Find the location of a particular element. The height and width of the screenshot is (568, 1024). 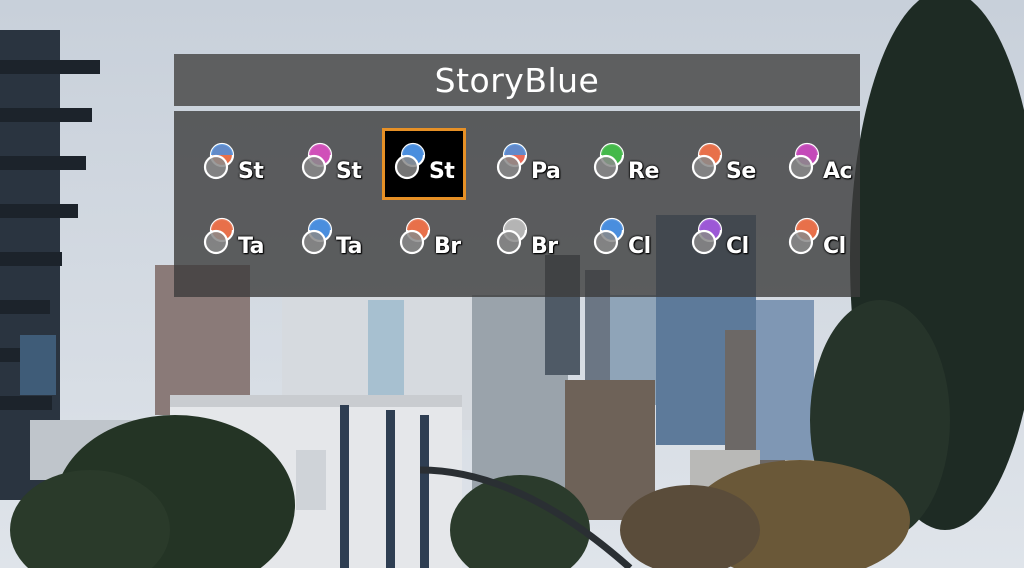

title-bar: StoryBlue is located at coordinates (517, 80).